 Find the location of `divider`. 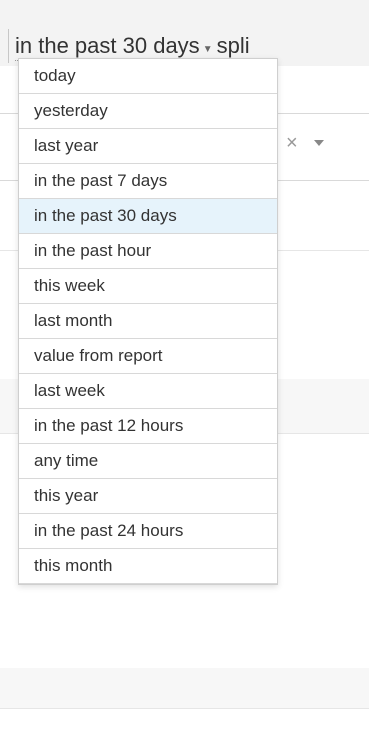

divider is located at coordinates (184, 708).